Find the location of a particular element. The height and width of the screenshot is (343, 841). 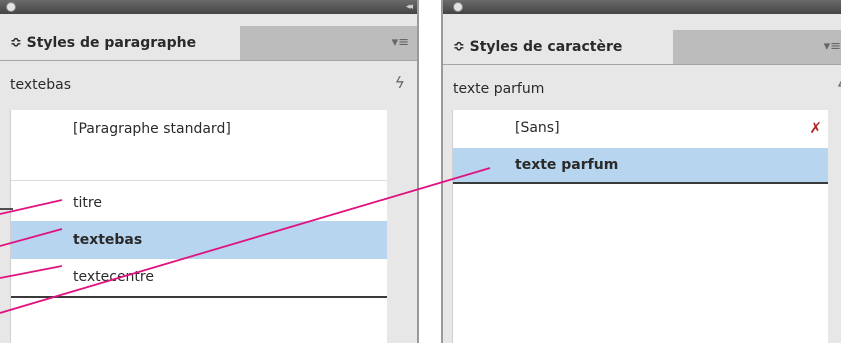

panel-tab-row: ≎ Styles de caractère ▾≡ is located at coordinates (642, 47).